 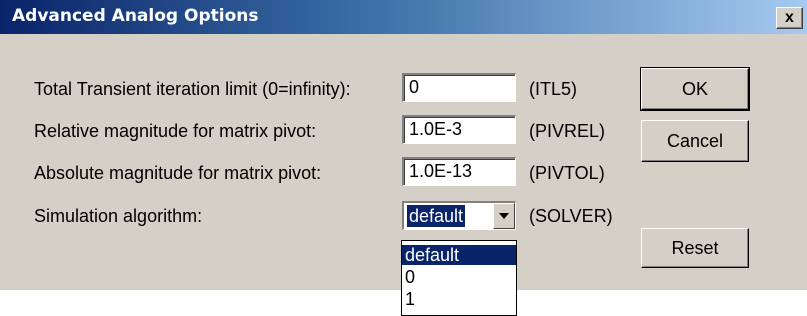 What do you see at coordinates (175, 131) in the screenshot?
I see `pivrel-label: Relative magnitude for matrix pivot:` at bounding box center [175, 131].